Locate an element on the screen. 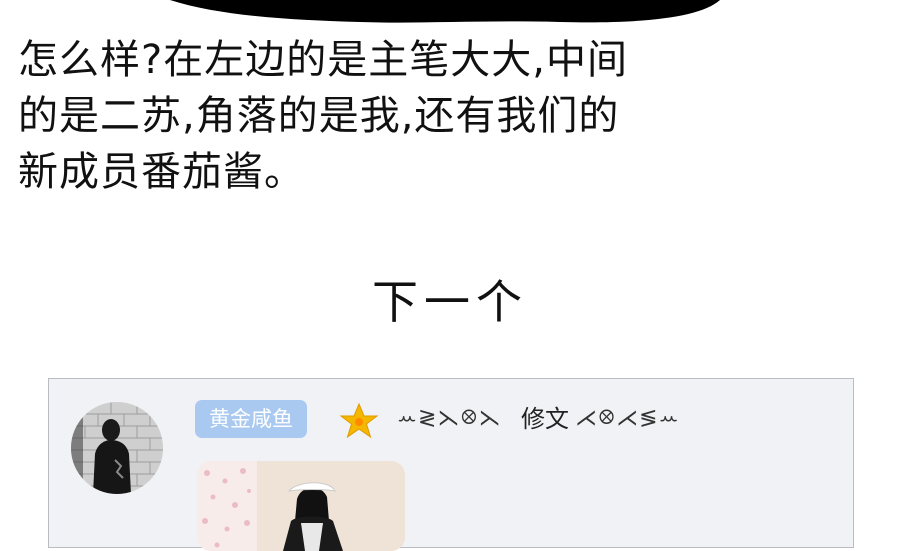 The image size is (900, 551). post-photo-image is located at coordinates (301, 506).